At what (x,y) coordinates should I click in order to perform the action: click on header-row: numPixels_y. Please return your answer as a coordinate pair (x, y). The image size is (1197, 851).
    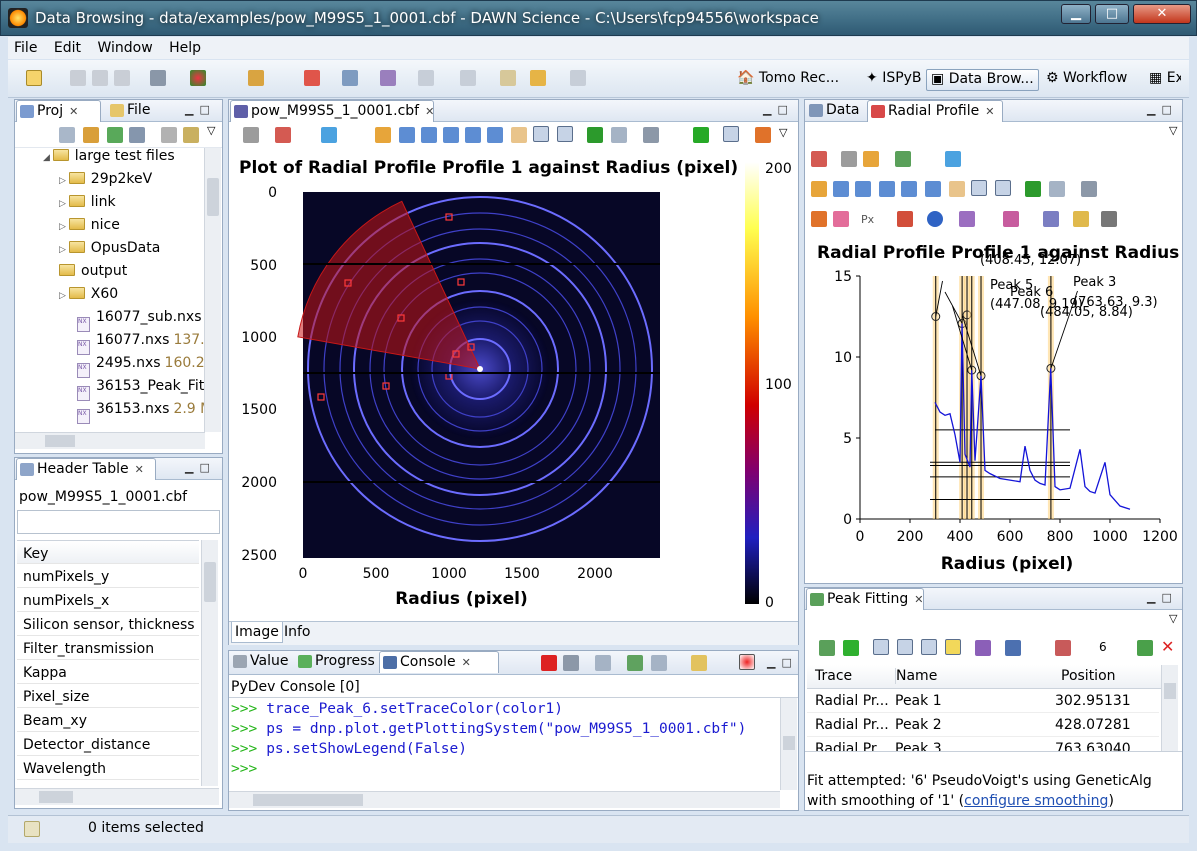
    Looking at the image, I should click on (108, 576).